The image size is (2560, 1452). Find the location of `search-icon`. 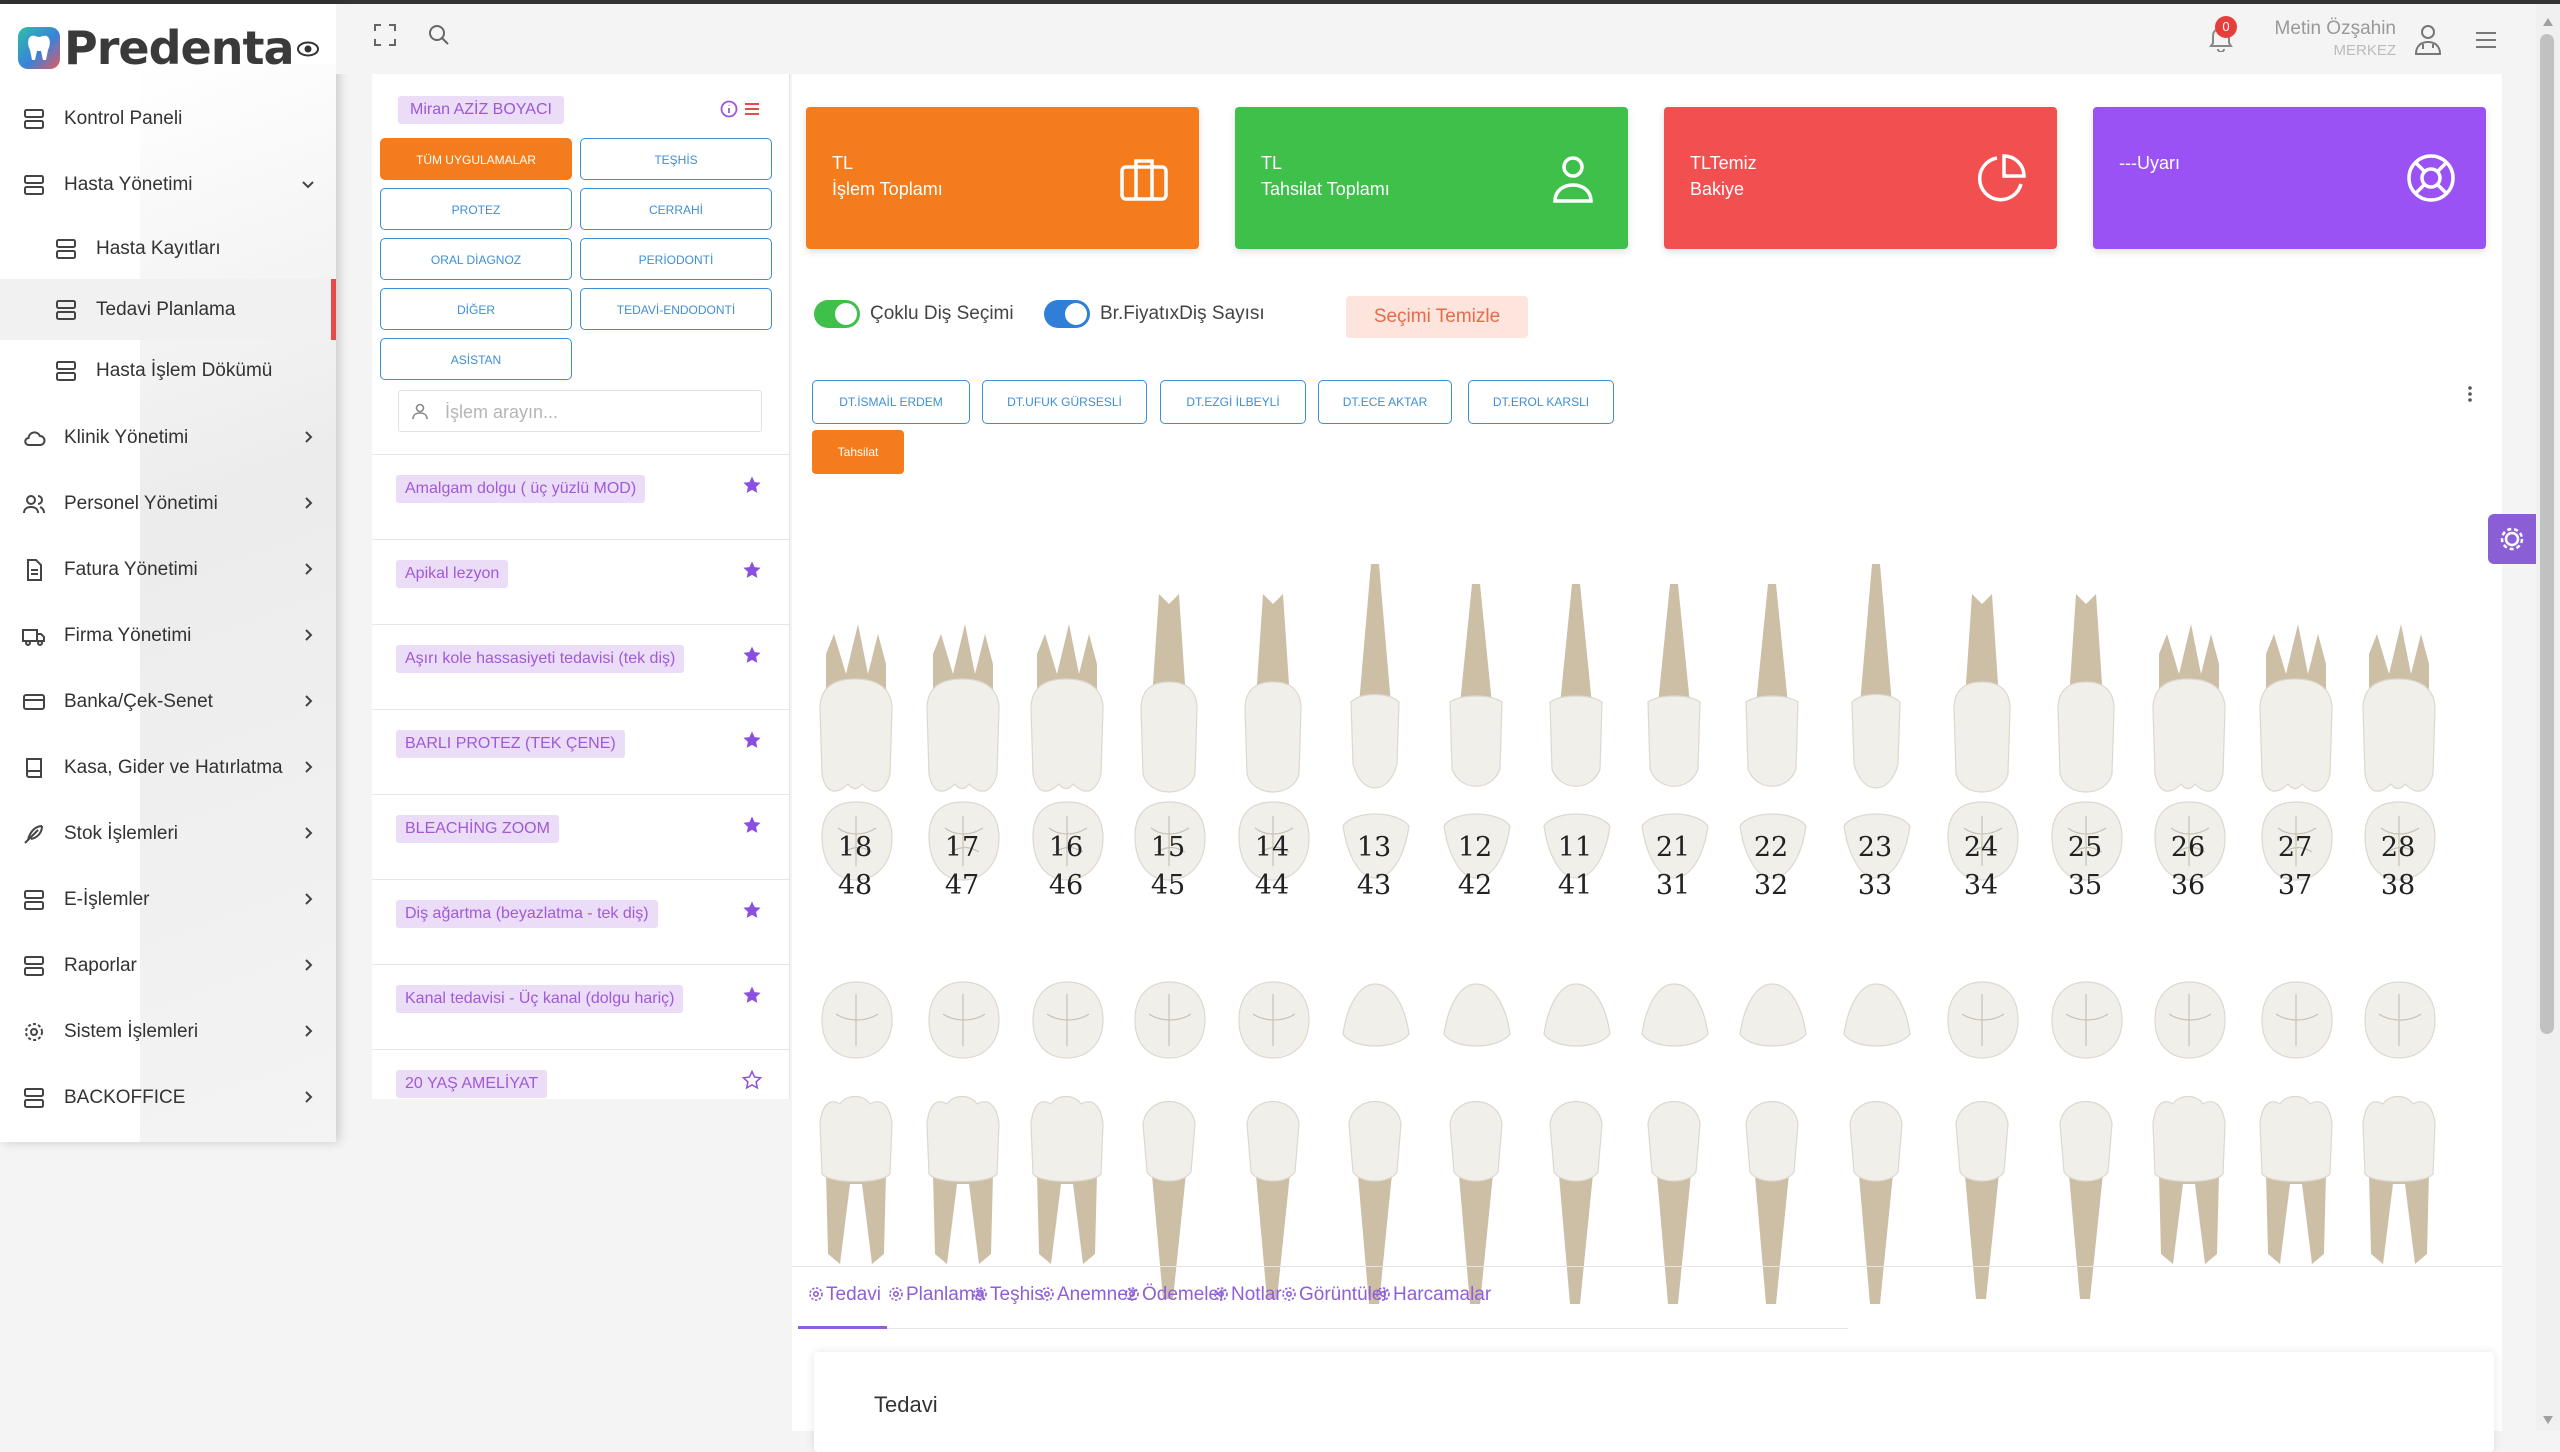

search-icon is located at coordinates (439, 35).